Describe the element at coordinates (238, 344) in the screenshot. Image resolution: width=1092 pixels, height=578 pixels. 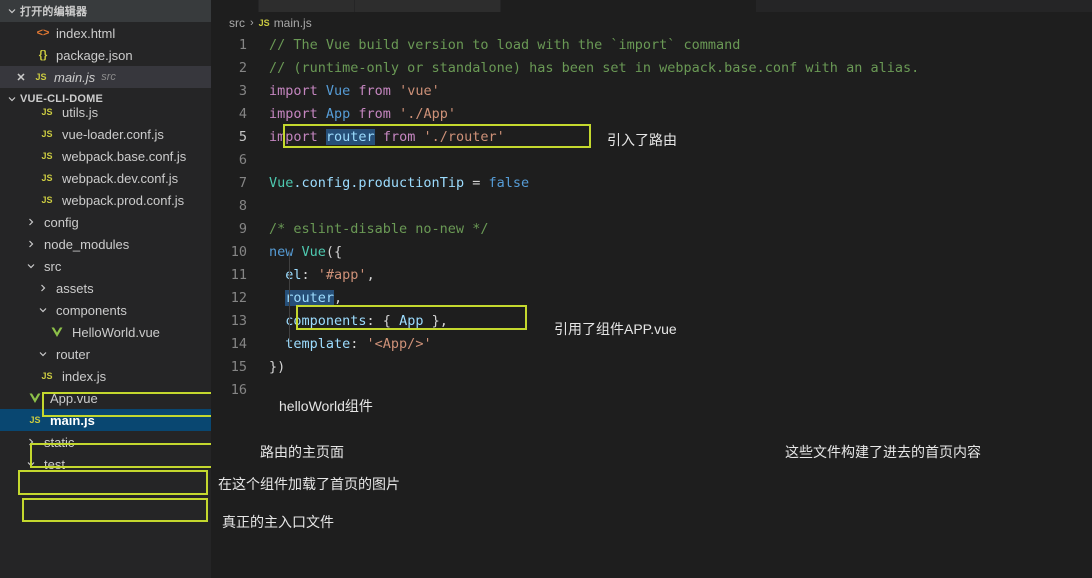
I see `line-number: 14` at that location.